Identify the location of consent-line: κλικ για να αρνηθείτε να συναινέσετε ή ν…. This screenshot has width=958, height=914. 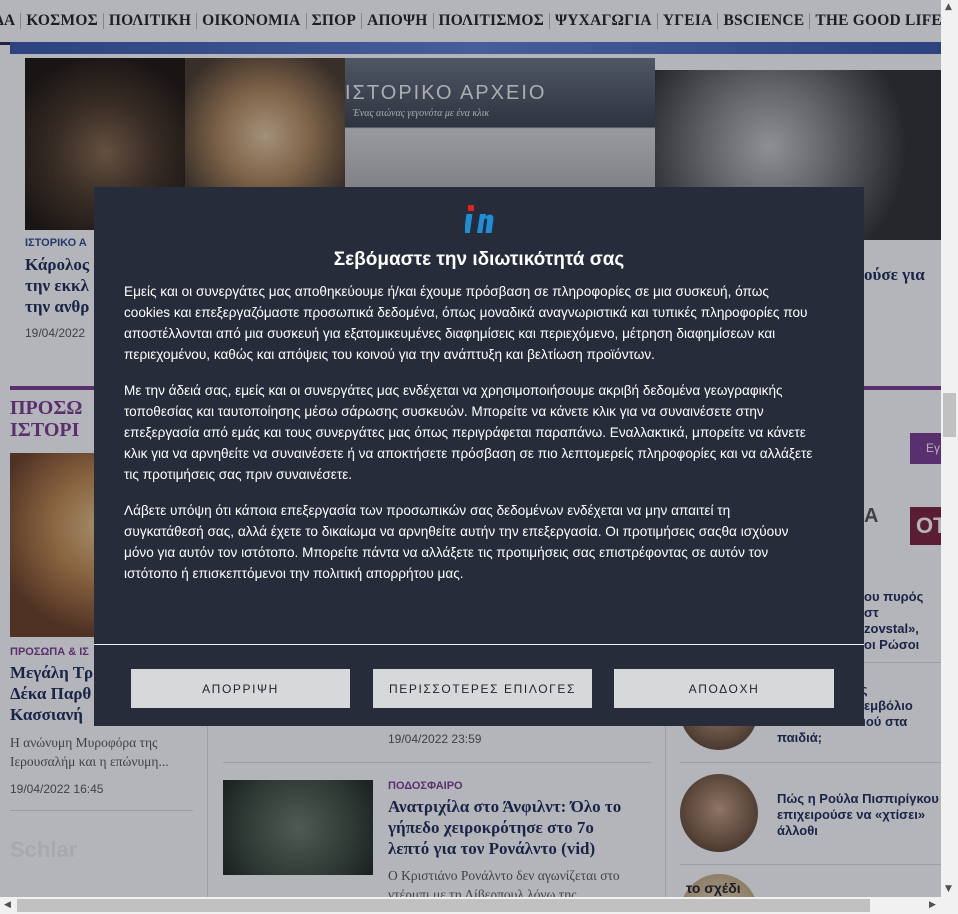
(468, 453).